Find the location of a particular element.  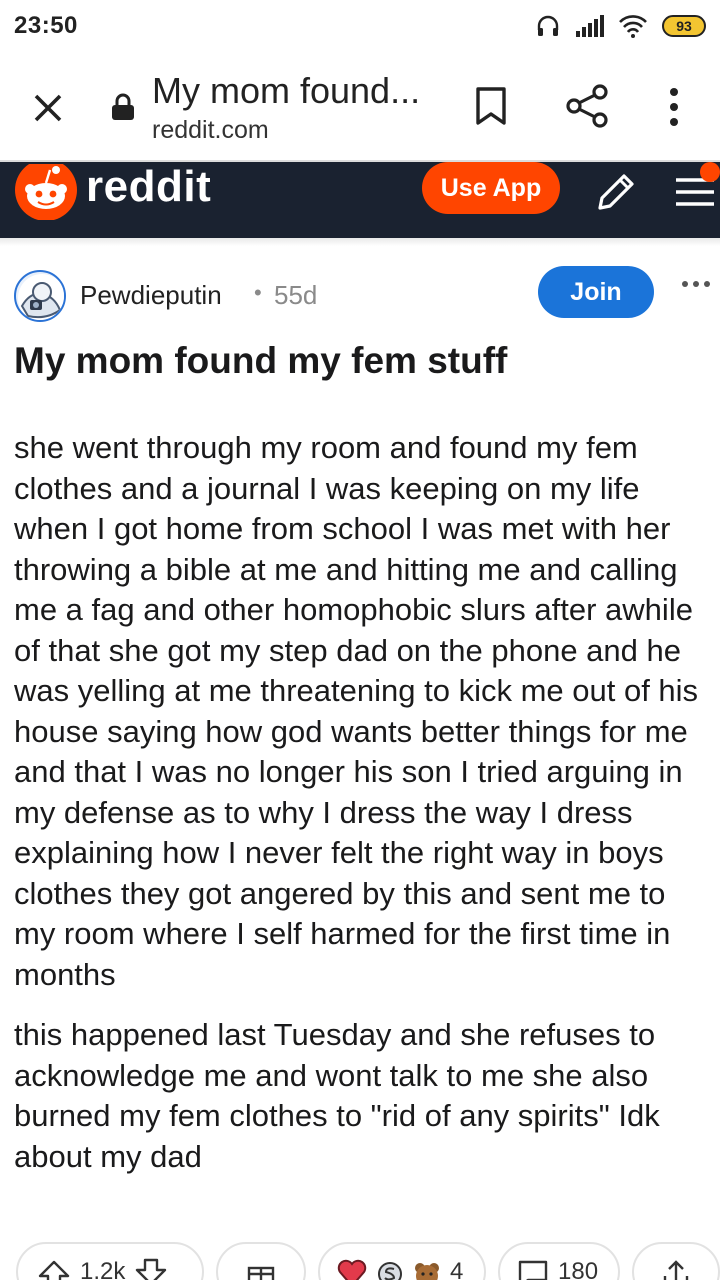

award-button is located at coordinates (261, 1261).